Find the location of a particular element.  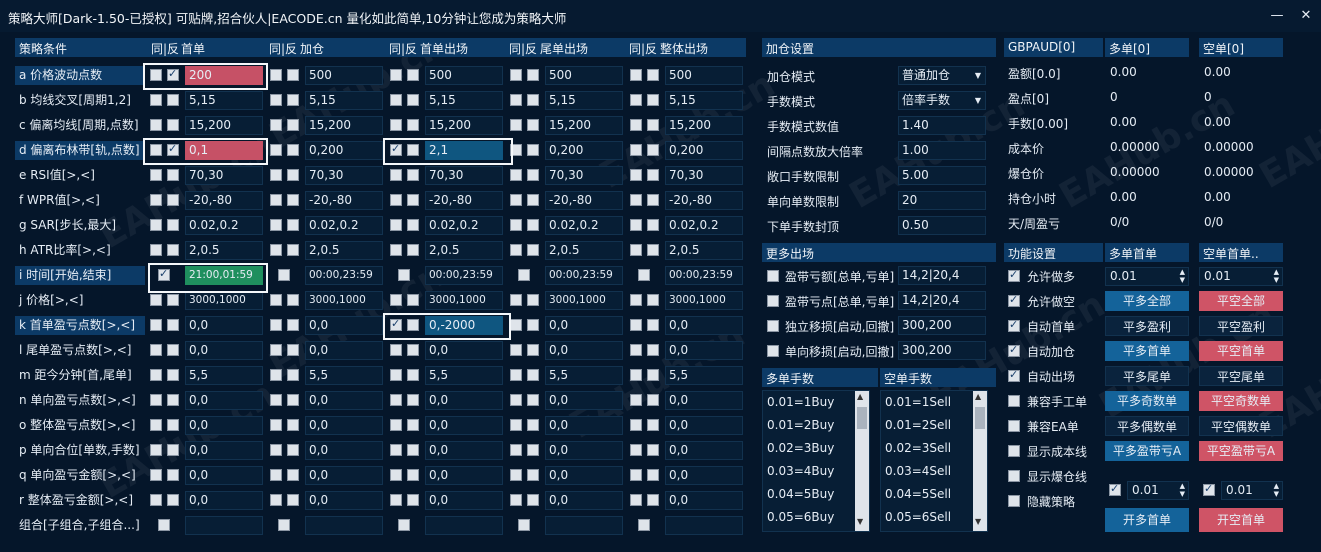

more-exit-checkbox is located at coordinates (773, 276).